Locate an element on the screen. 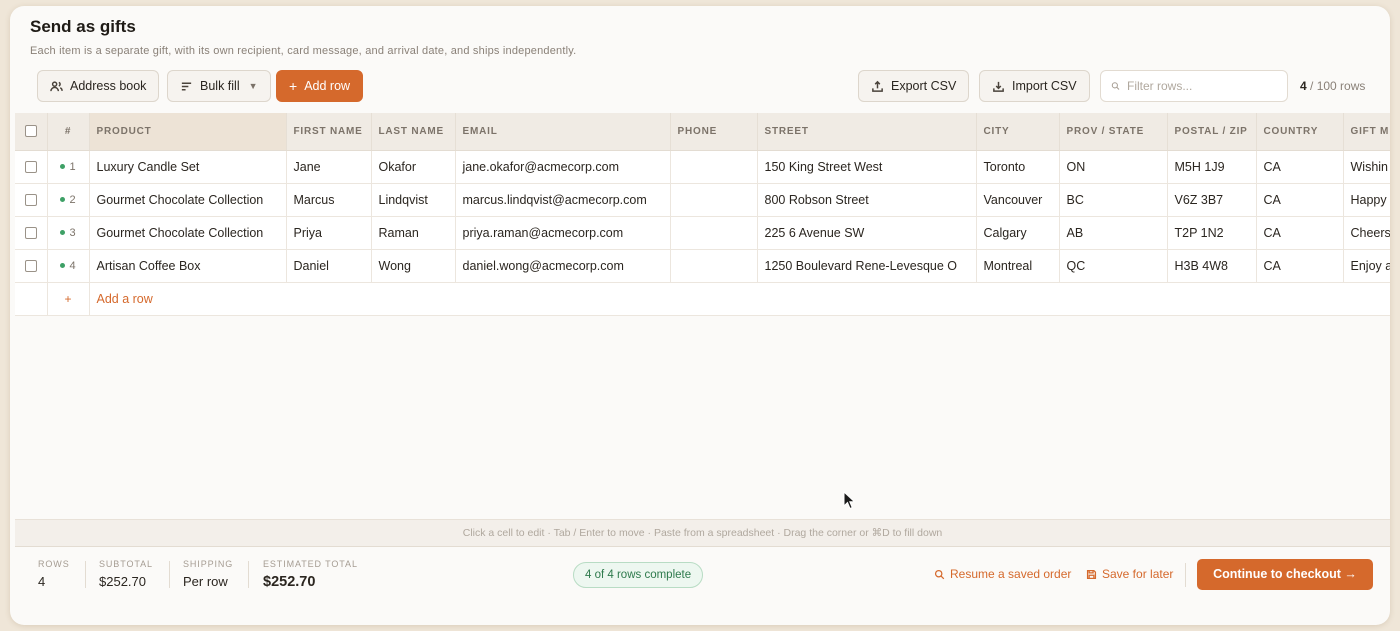  gift-message-cell: Enjoy a is located at coordinates (1366, 266).